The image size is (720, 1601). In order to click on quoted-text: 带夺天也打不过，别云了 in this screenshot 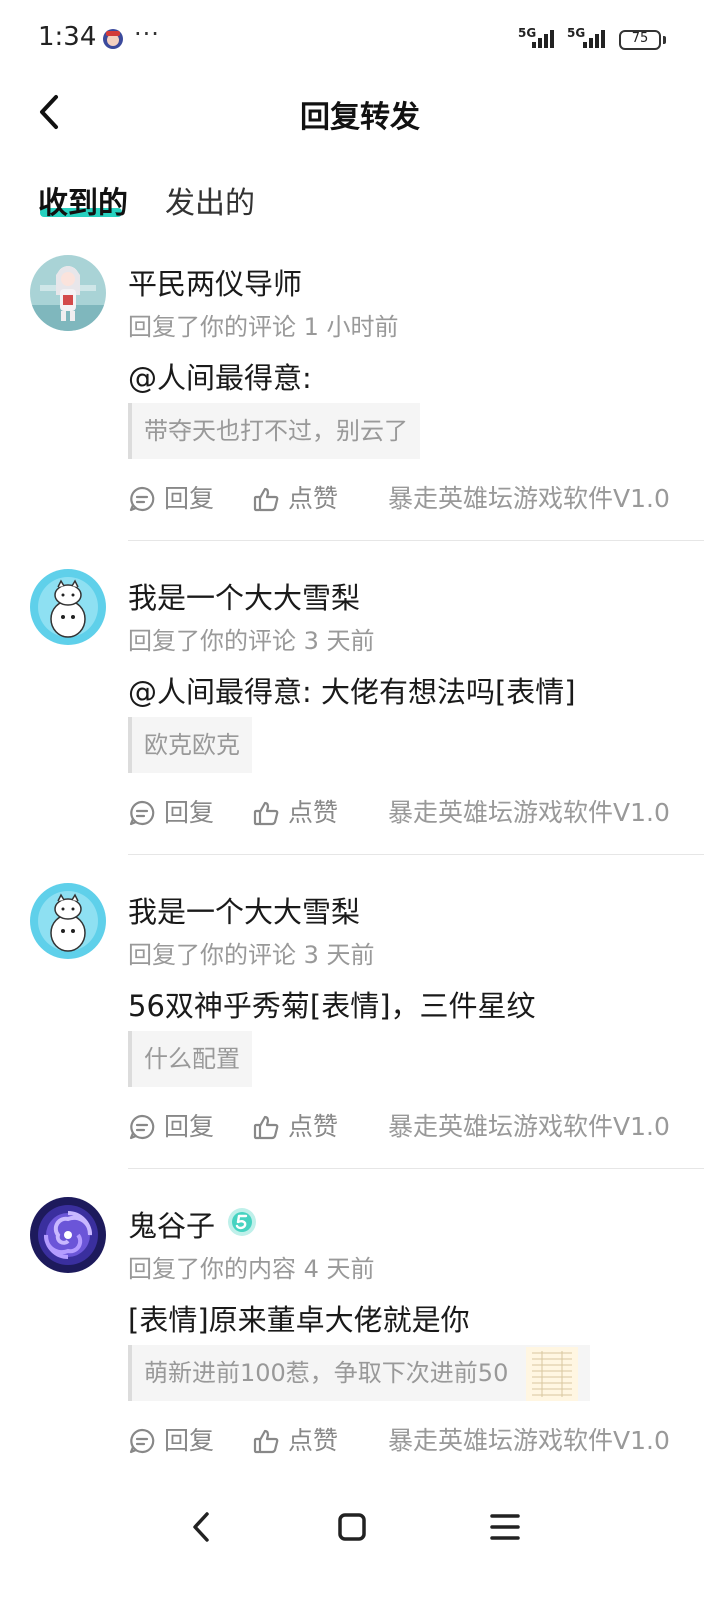, I will do `click(276, 431)`.